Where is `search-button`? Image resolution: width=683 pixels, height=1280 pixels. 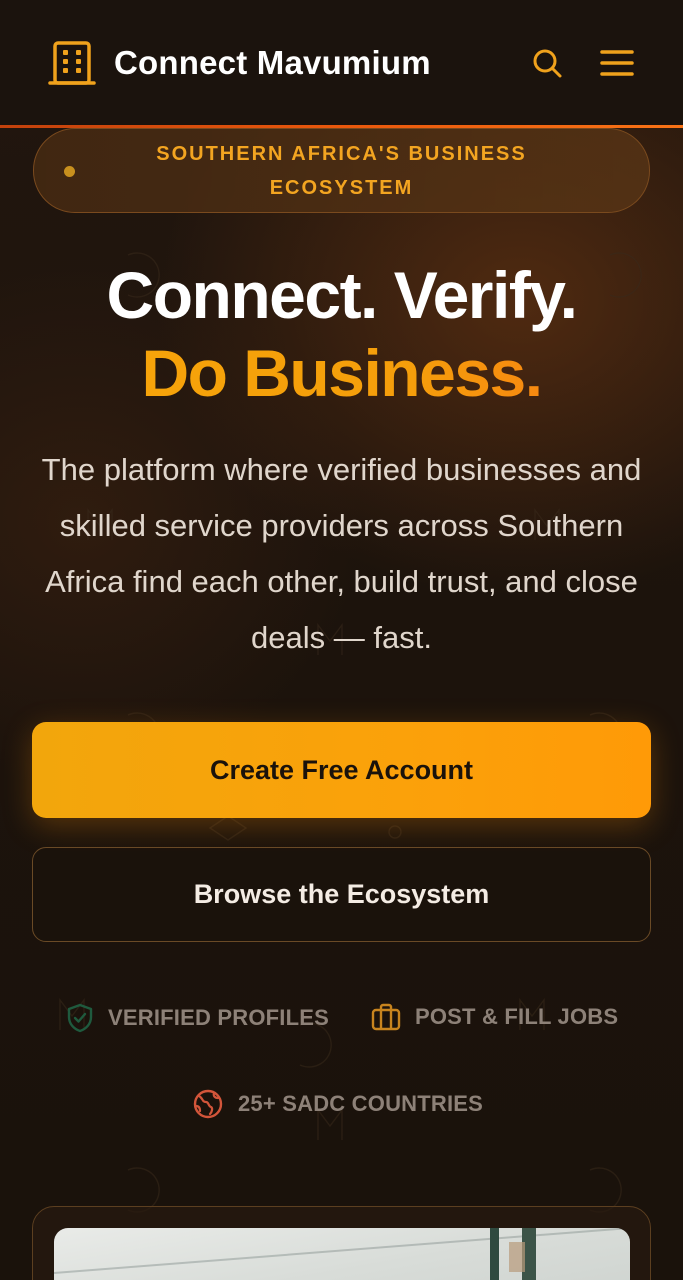
search-button is located at coordinates (547, 63).